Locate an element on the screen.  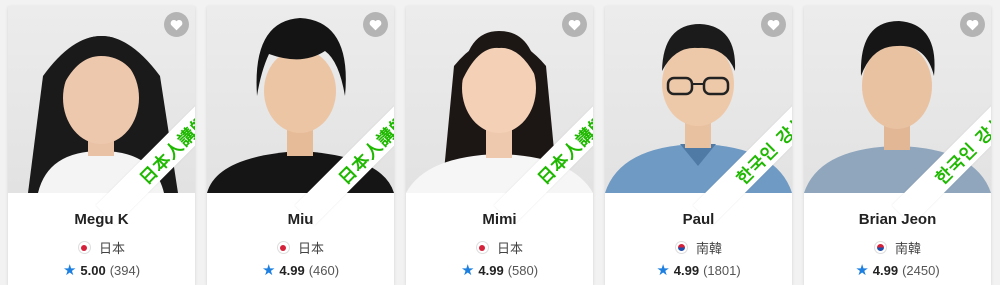
tutor-name: Brian Jeon is located at coordinates (897, 219).